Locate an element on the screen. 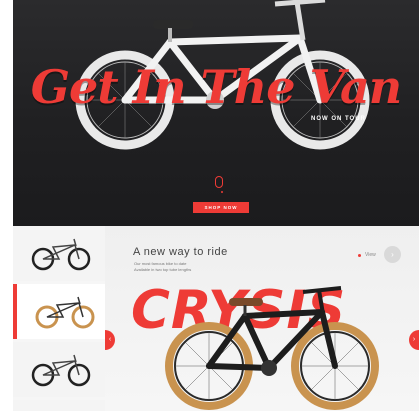  view-more-button: › is located at coordinates (392, 254).